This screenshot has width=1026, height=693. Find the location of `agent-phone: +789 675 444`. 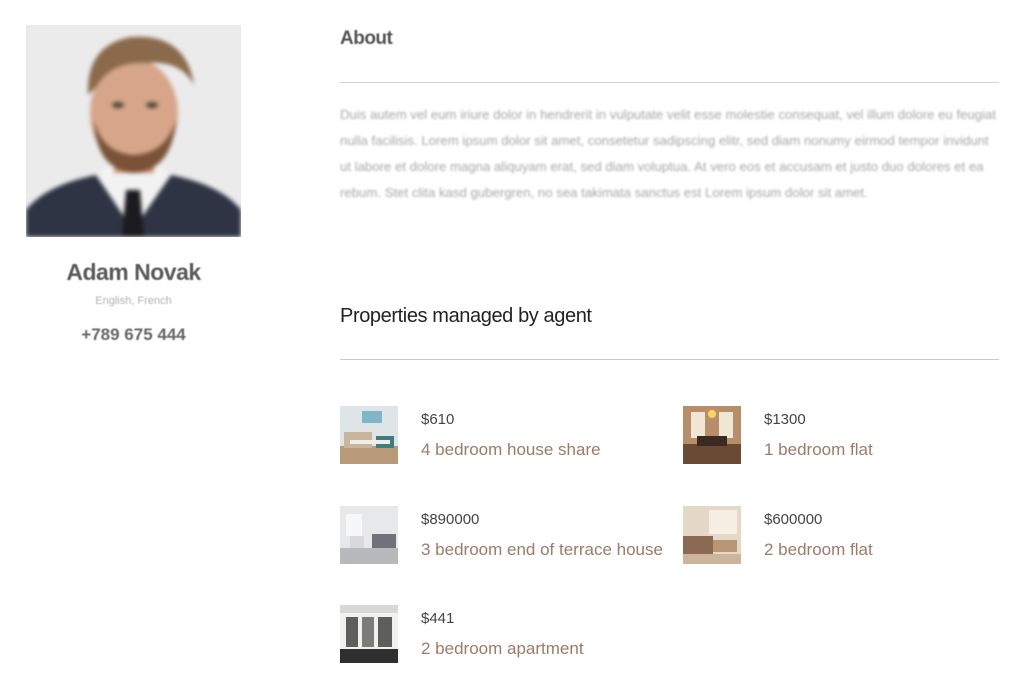

agent-phone: +789 675 444 is located at coordinates (133, 335).